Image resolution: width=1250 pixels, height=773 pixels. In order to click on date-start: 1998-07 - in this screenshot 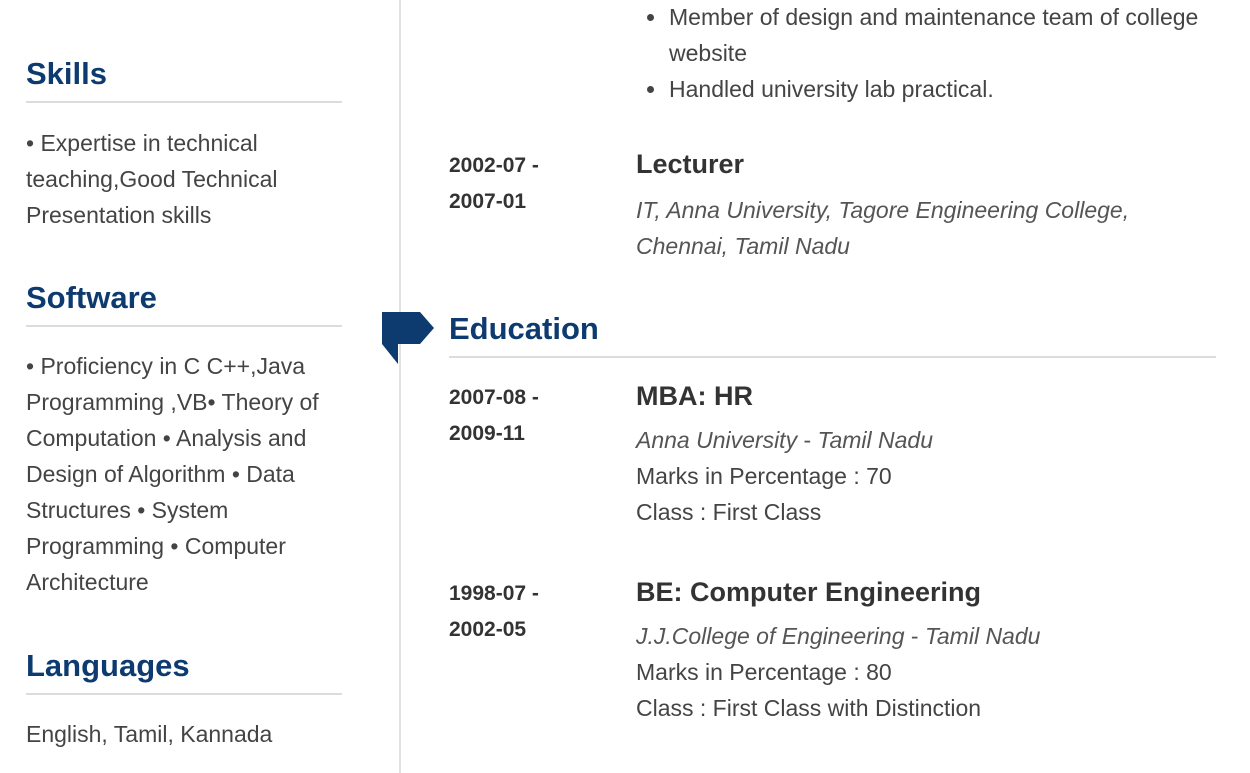, I will do `click(494, 593)`.